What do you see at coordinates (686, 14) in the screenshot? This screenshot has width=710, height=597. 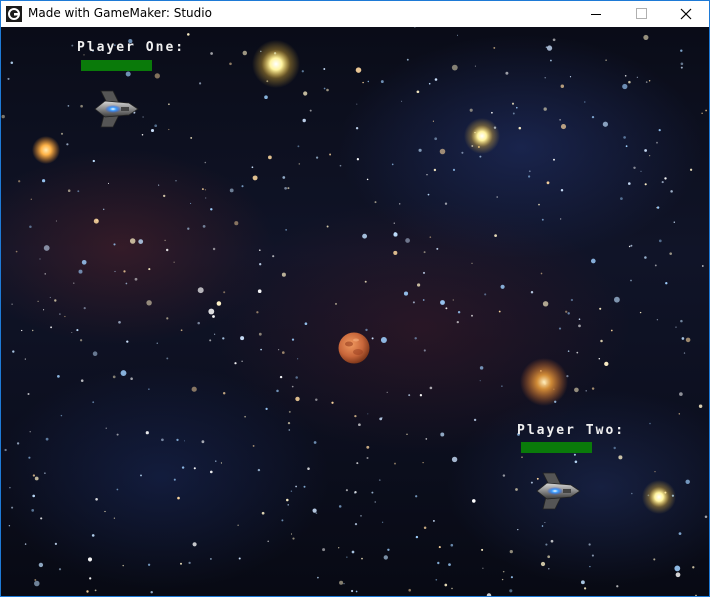 I see `close-button` at bounding box center [686, 14].